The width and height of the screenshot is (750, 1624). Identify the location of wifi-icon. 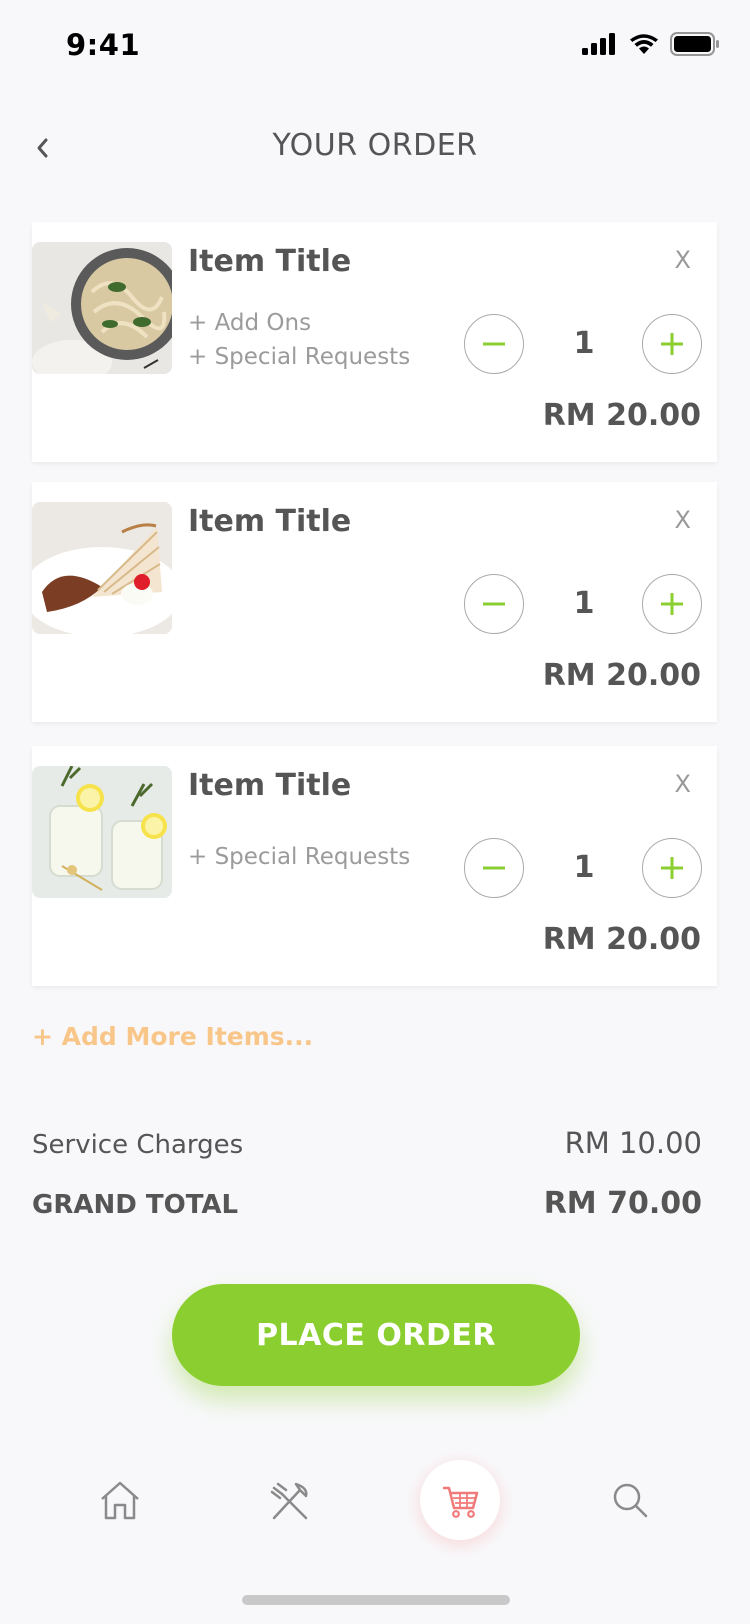
(644, 44).